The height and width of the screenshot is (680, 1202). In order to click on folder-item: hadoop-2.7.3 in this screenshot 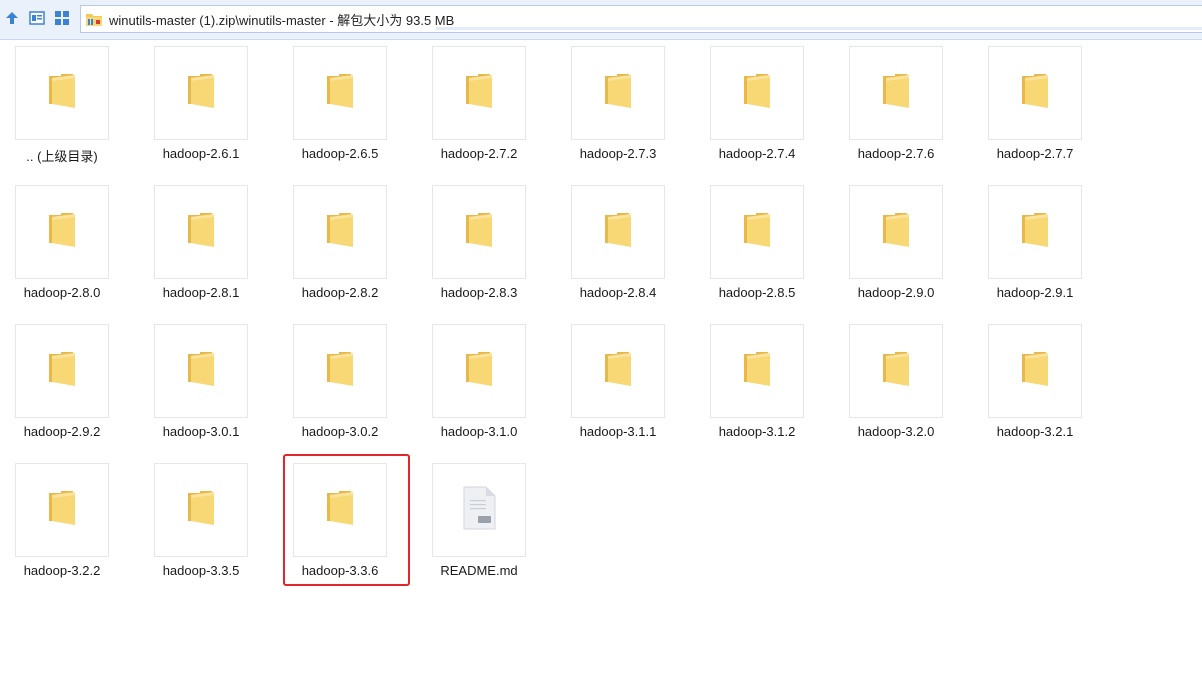, I will do `click(625, 106)`.